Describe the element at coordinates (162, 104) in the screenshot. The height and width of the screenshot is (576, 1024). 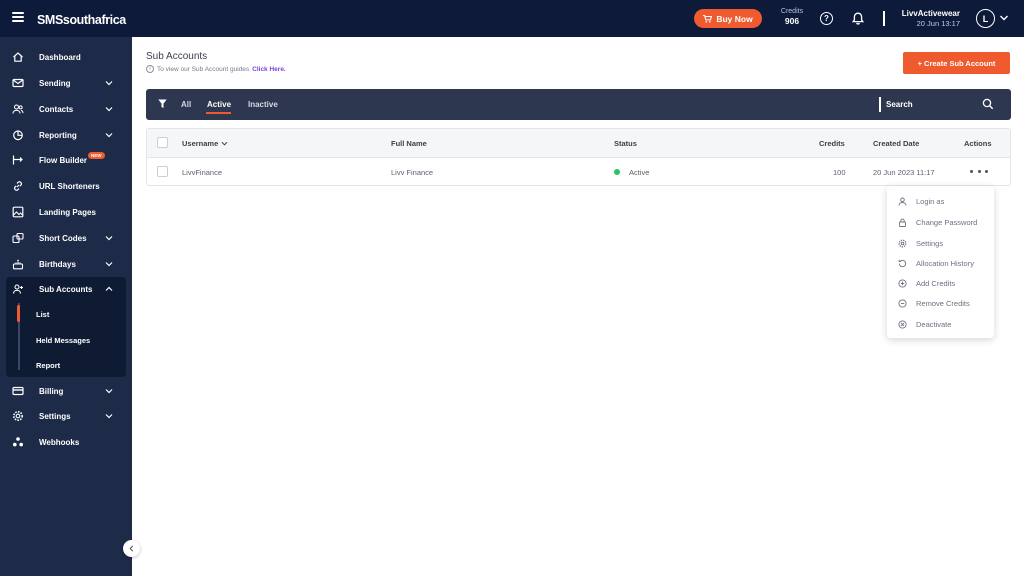
I see `filter-icon` at that location.